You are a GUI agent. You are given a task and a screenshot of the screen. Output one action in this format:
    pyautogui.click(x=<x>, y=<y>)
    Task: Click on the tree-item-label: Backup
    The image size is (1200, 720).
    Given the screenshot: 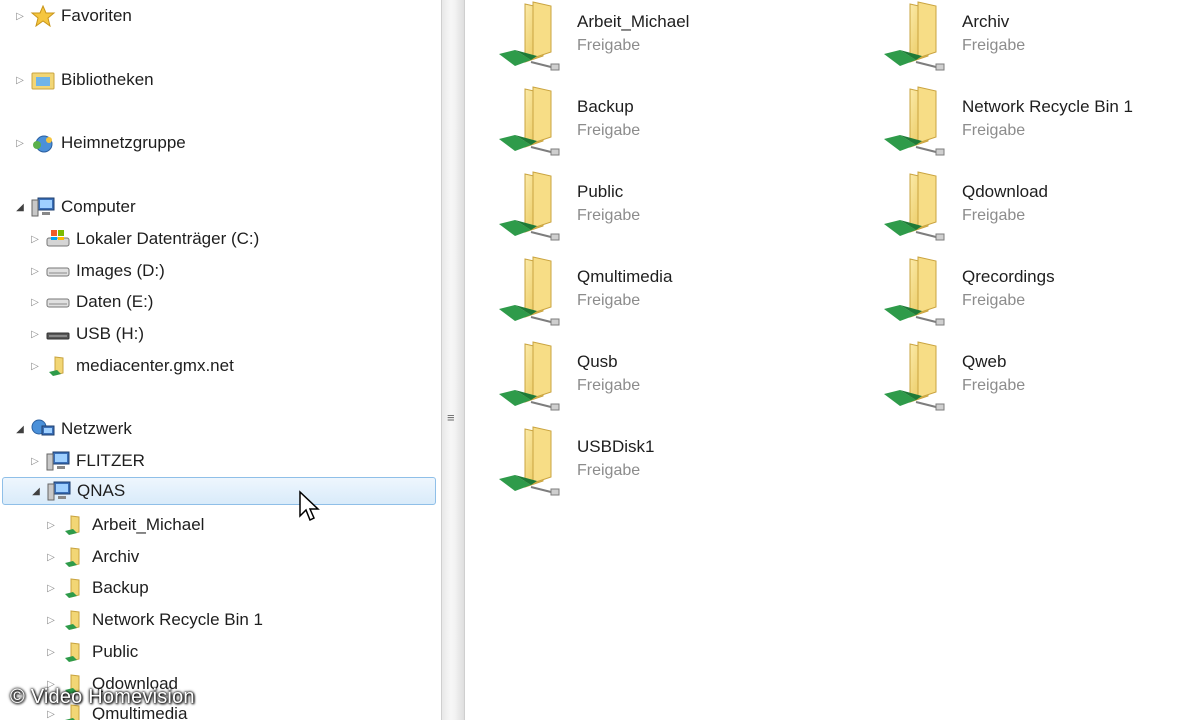 What is the action you would take?
    pyautogui.click(x=120, y=587)
    